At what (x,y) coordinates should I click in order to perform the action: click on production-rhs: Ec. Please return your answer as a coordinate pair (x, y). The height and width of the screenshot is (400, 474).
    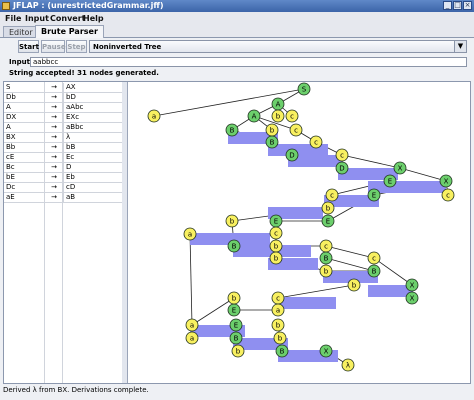
    Looking at the image, I should click on (70, 157).